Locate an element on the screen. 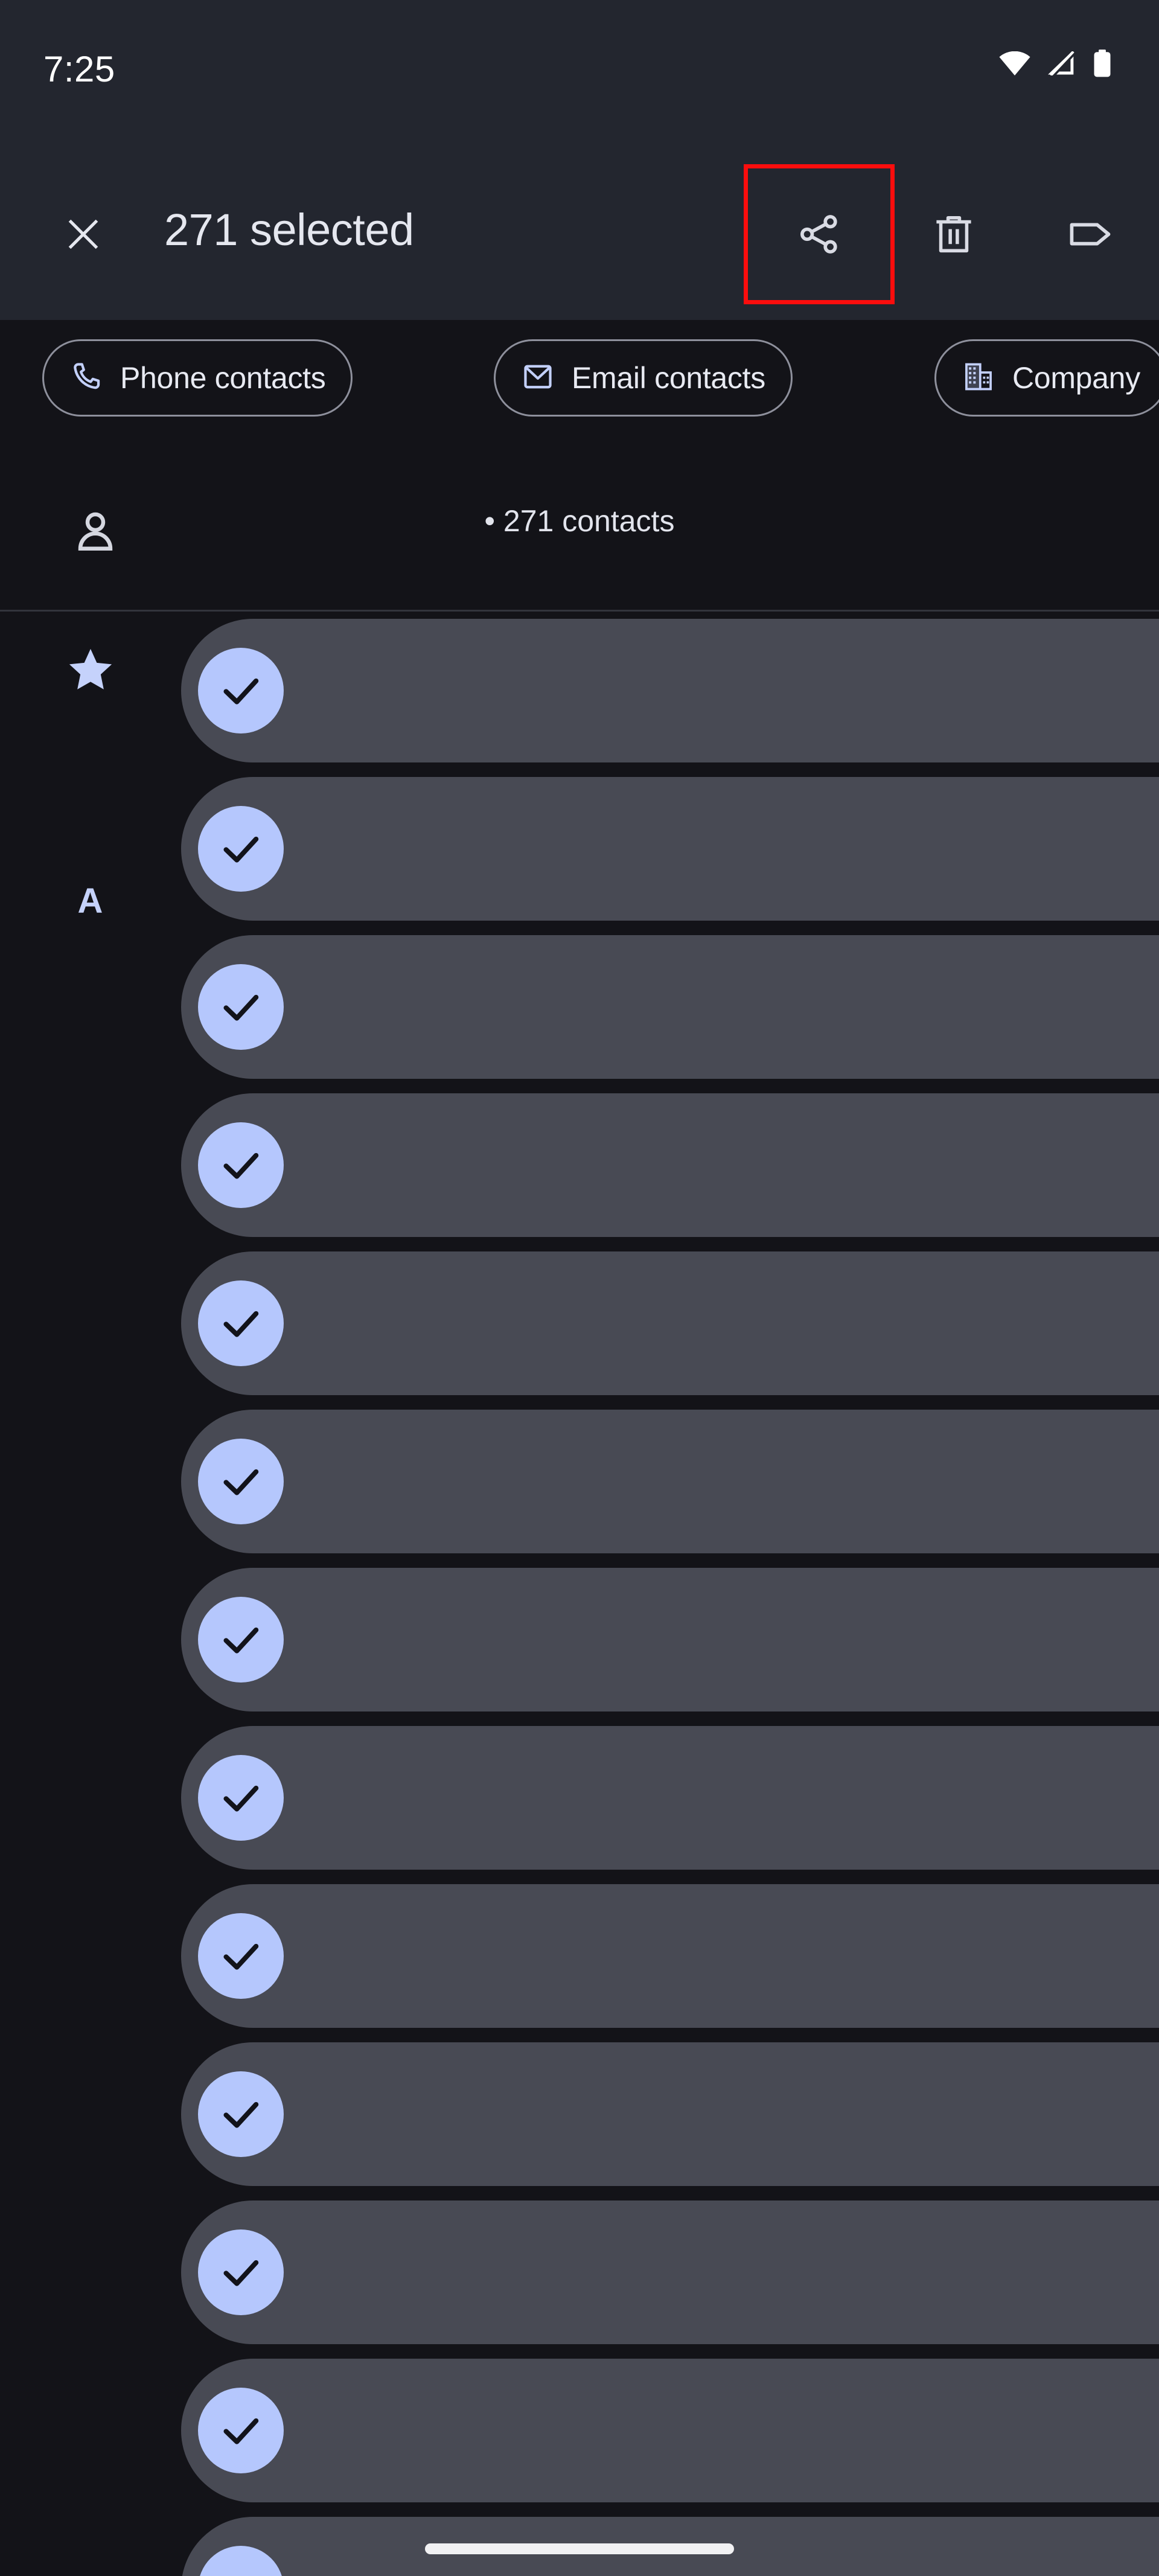  home-indicator-bar is located at coordinates (579, 2548).